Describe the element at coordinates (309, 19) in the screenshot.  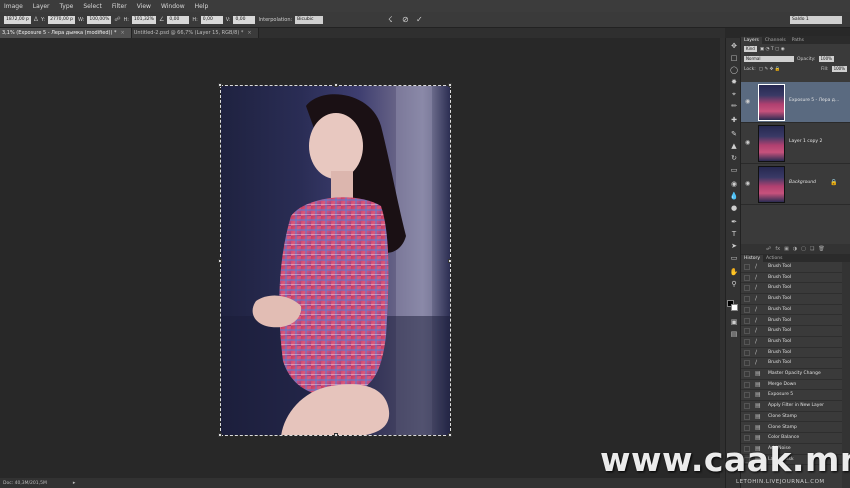
I see `interpolation-select: Bicubic` at that location.